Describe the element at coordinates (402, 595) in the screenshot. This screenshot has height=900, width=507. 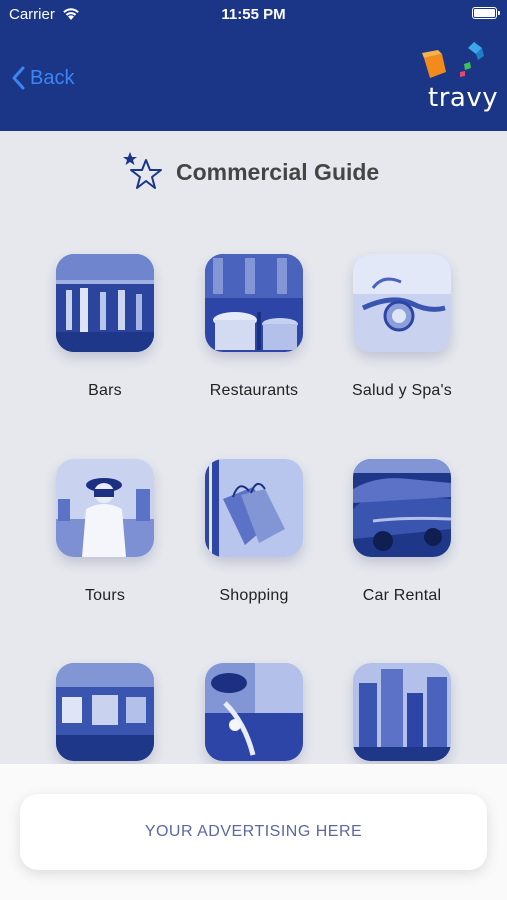
I see `category-label: Car Rental` at that location.